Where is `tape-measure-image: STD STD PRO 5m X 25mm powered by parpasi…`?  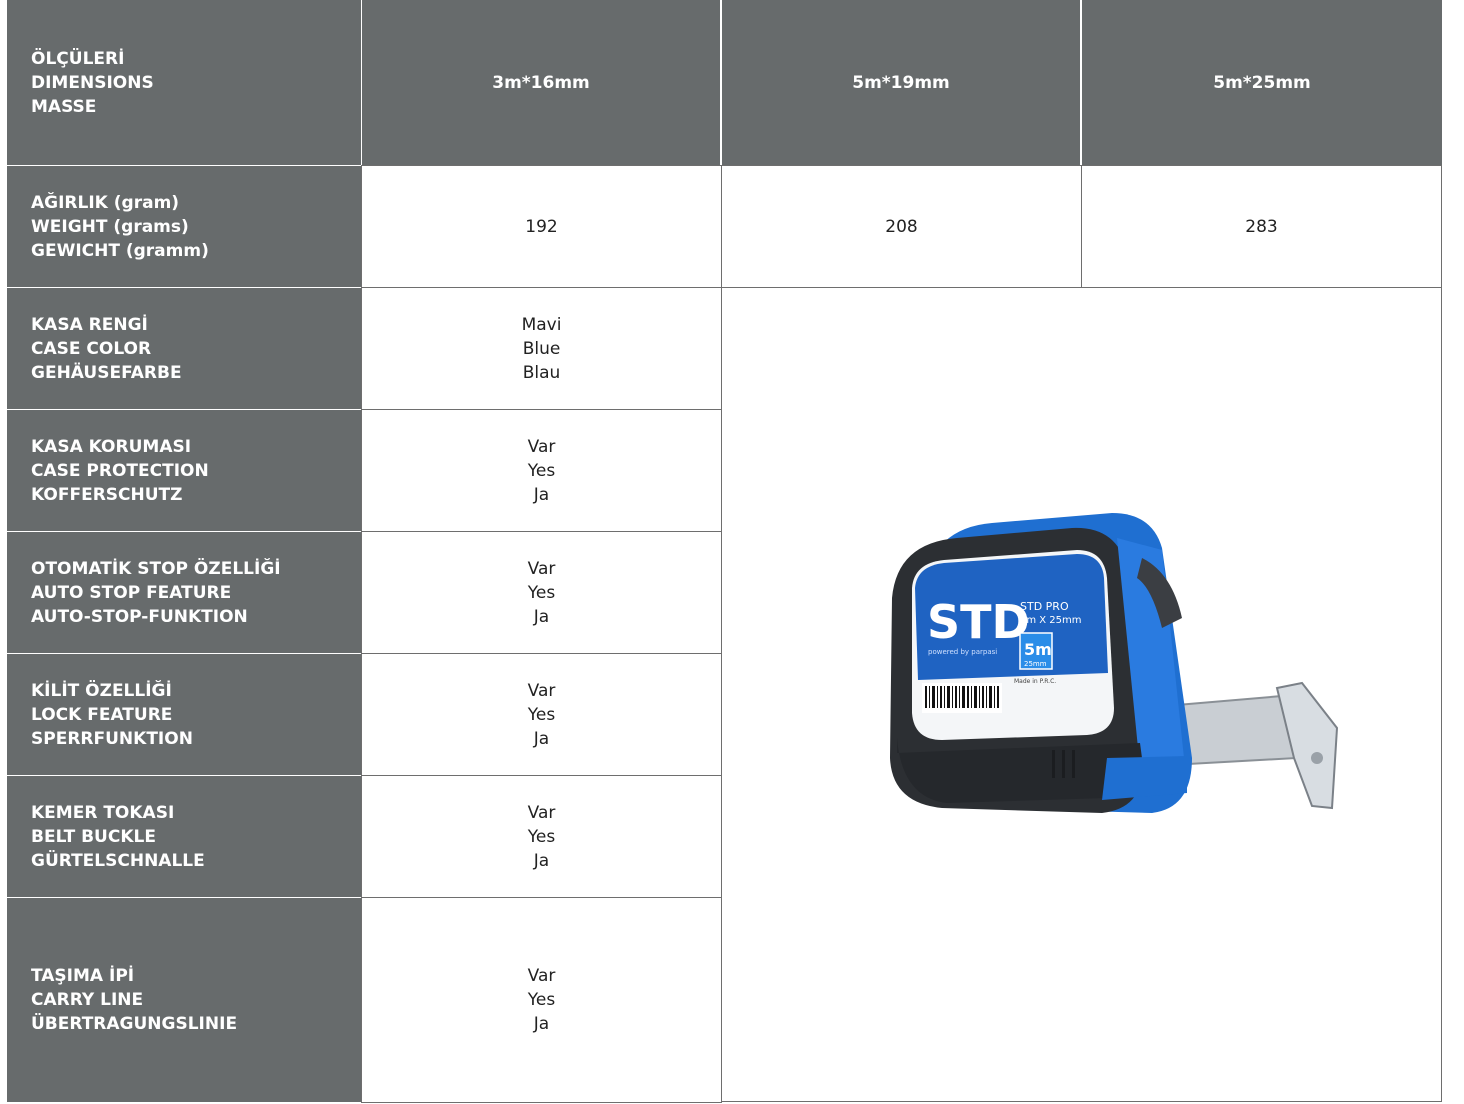
tape-measure-image: STD STD PRO 5m X 25mm powered by parpasi… is located at coordinates (1114, 663).